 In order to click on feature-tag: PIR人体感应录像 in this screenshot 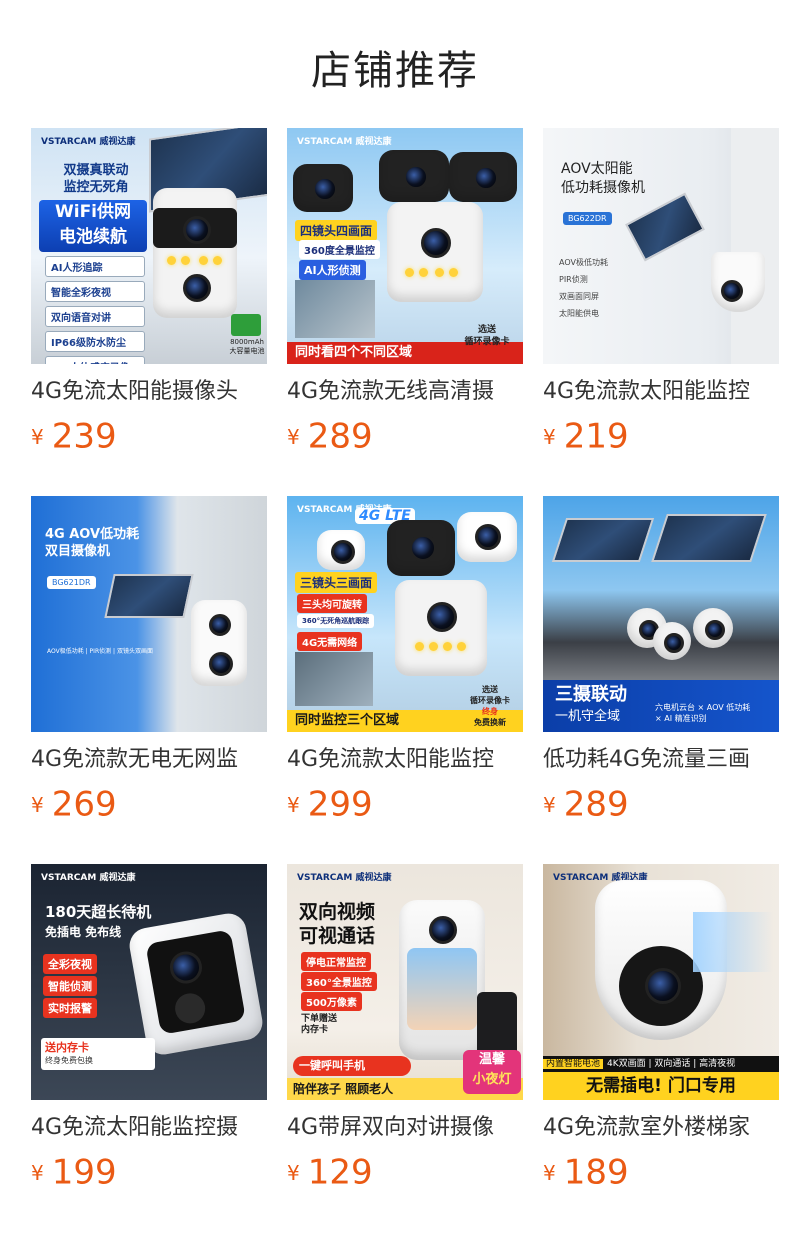, I will do `click(95, 360)`.